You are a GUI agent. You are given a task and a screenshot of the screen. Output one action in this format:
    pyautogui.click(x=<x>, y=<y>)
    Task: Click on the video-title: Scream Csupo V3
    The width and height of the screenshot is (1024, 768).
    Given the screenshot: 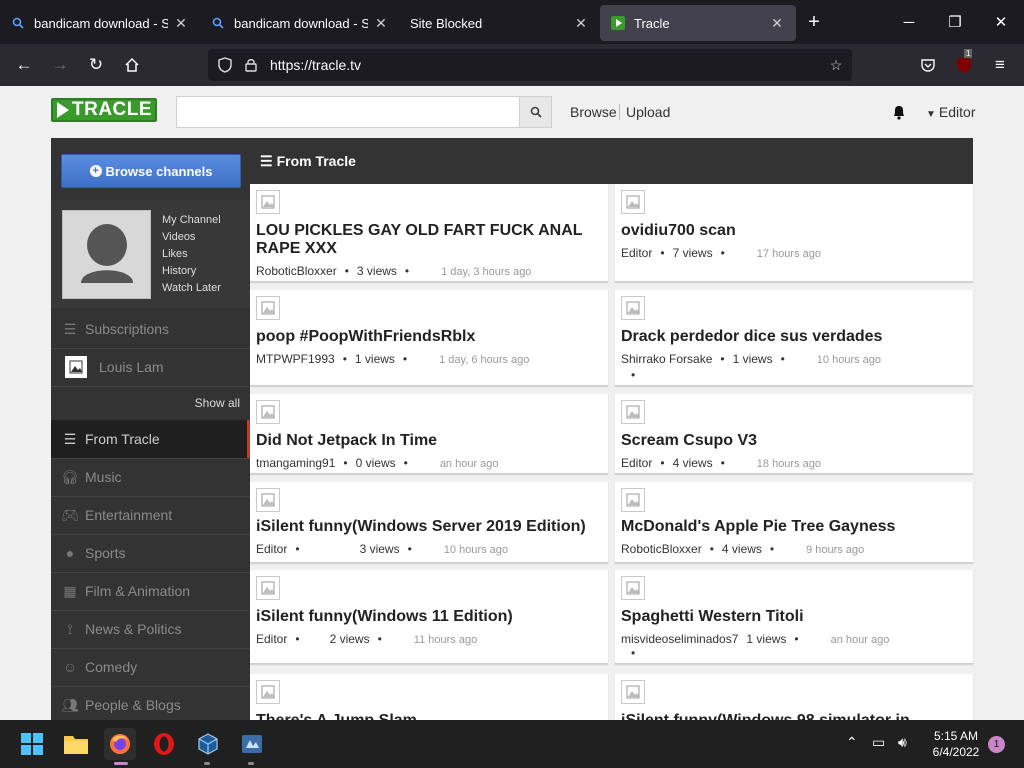 What is the action you would take?
    pyautogui.click(x=791, y=441)
    